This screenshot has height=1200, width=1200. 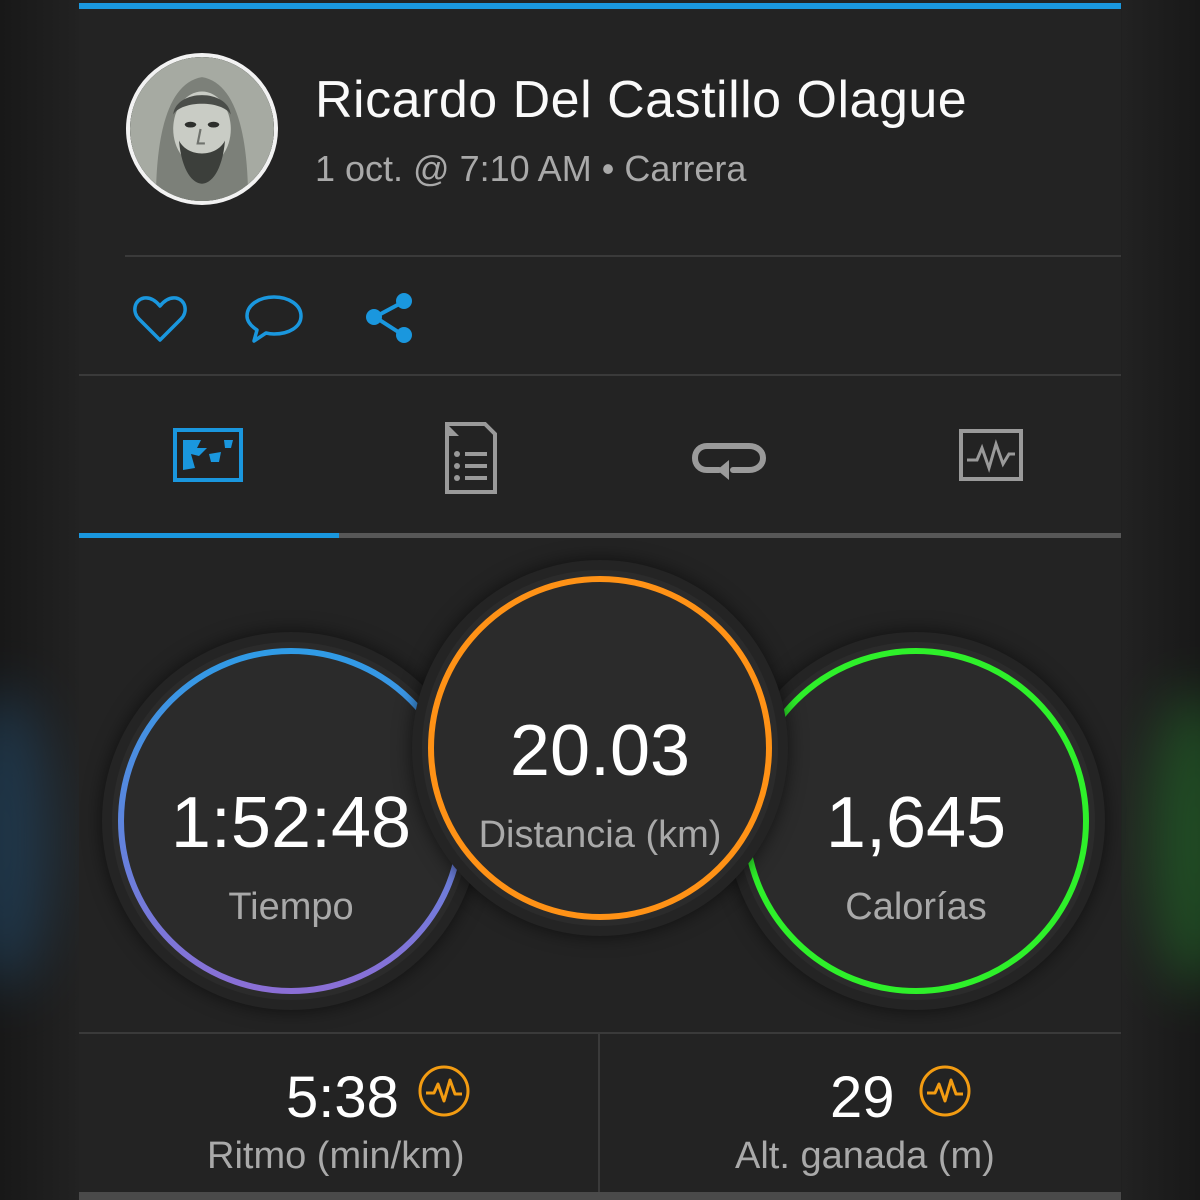 I want to click on elevation-cell: 29 Alt. ganada (m), so click(x=860, y=1117).